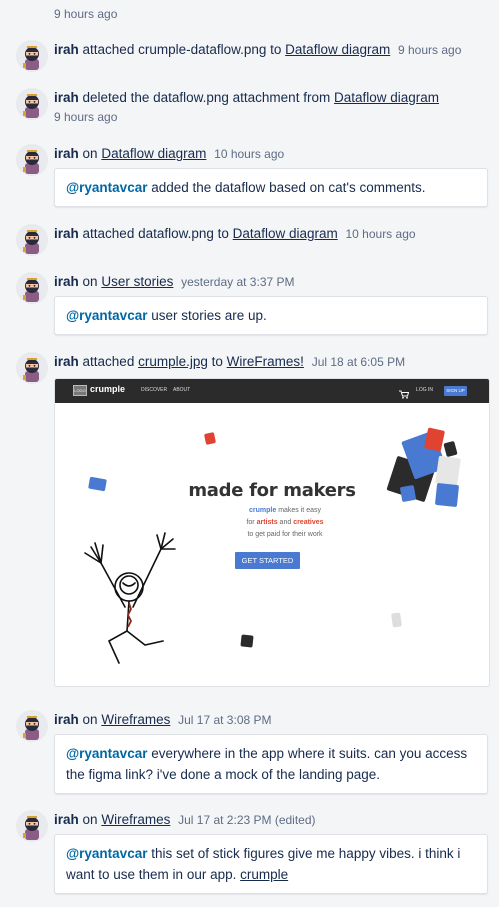  Describe the element at coordinates (182, 49) in the screenshot. I see `action-text: attached crumple-dataflow.png to` at that location.